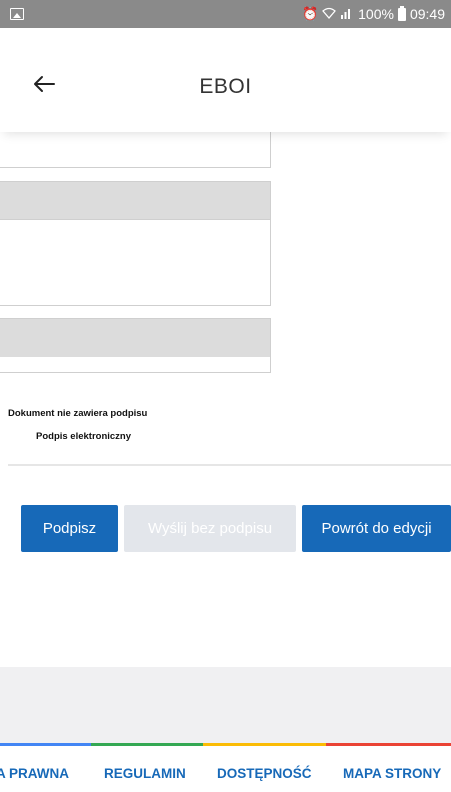 The width and height of the screenshot is (451, 792). What do you see at coordinates (34, 773) in the screenshot?
I see `footer-link-legal: A PRAWNA` at bounding box center [34, 773].